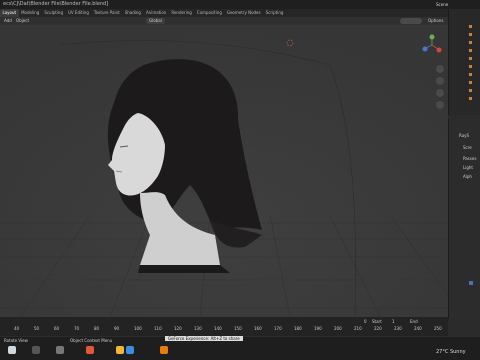 The image size is (480, 360). Describe the element at coordinates (365, 321) in the screenshot. I see `current-frame: 0` at that location.